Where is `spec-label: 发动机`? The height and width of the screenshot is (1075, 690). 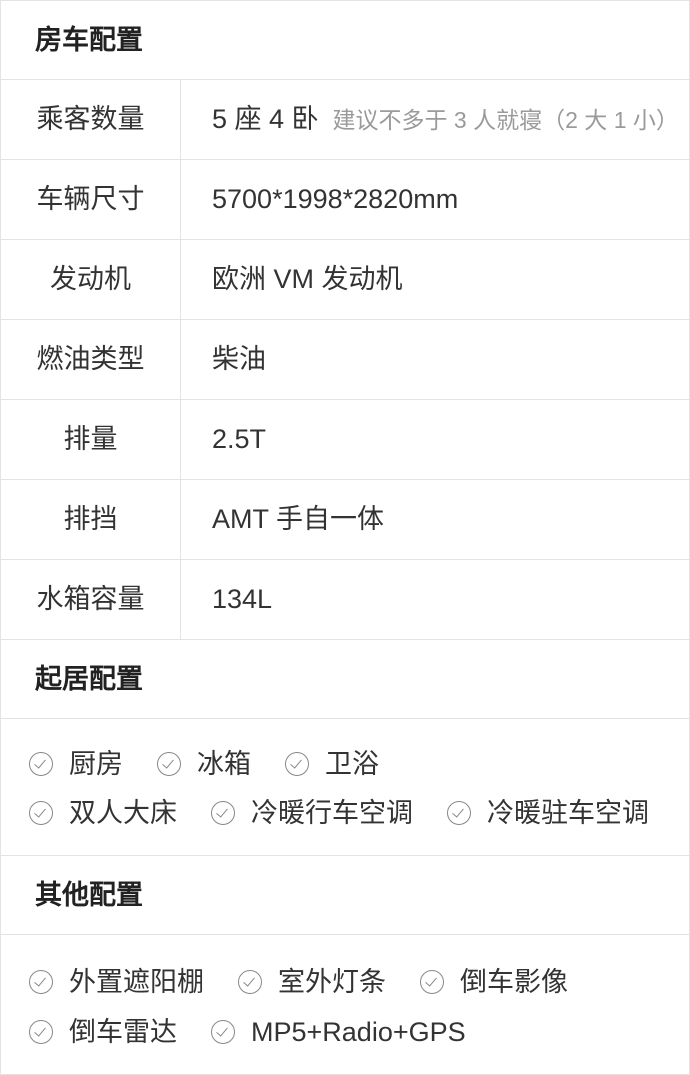
spec-label: 发动机 is located at coordinates (91, 279).